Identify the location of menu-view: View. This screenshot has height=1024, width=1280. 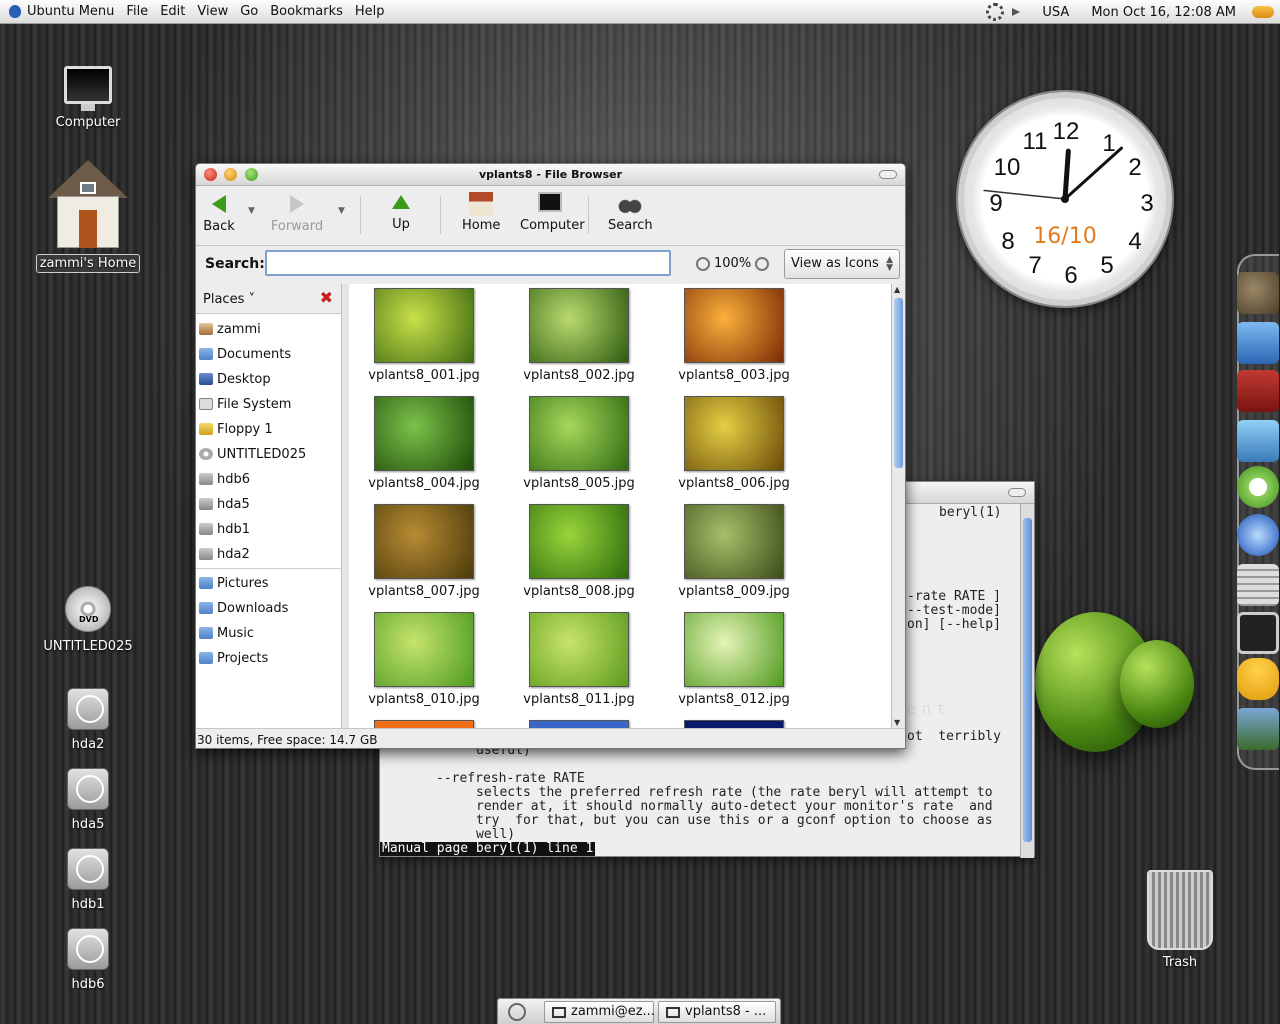
(212, 11).